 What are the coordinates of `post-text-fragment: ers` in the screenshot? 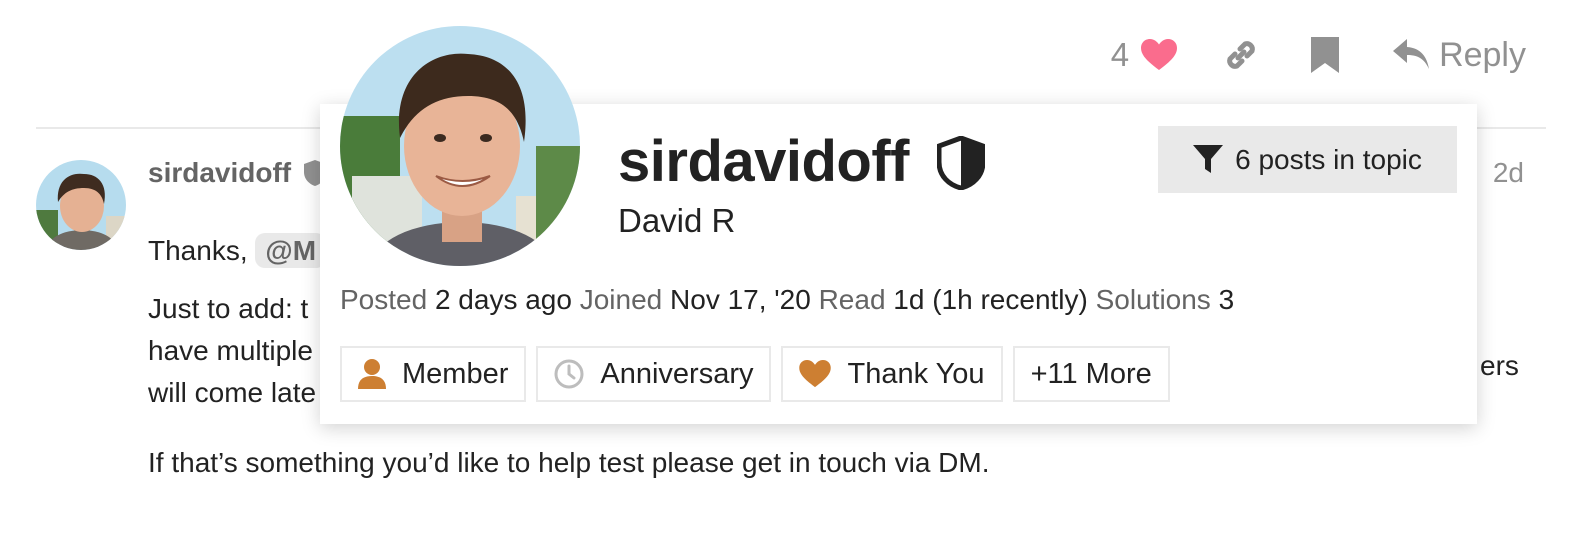 It's located at (1499, 365).